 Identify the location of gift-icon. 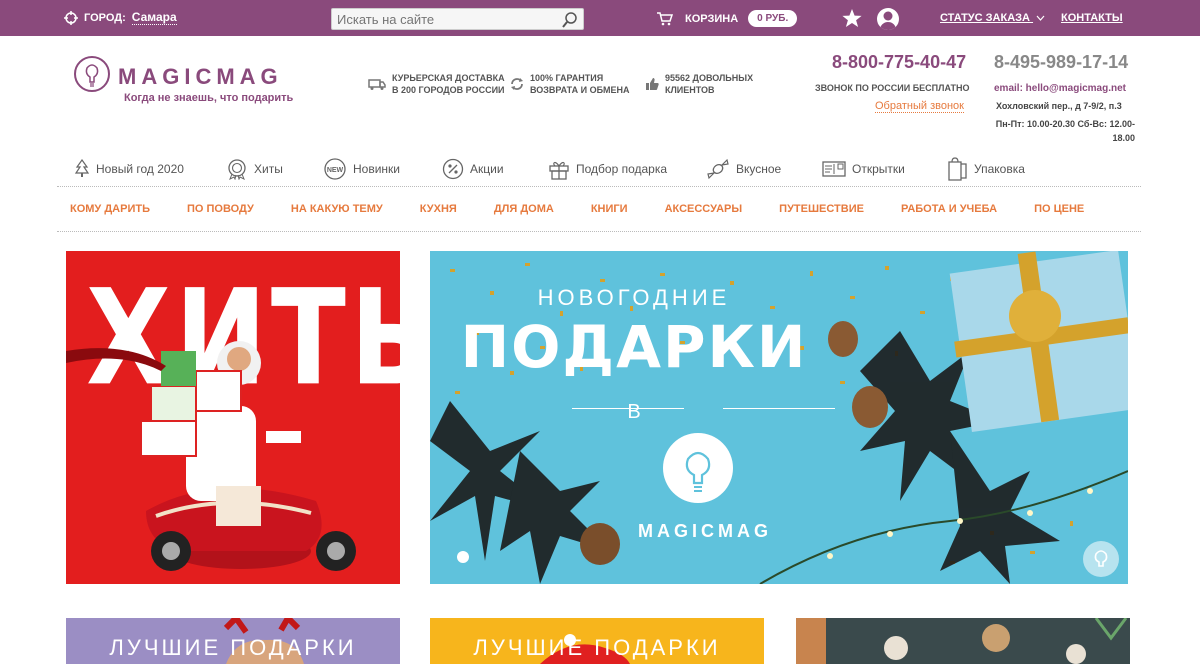
(559, 170).